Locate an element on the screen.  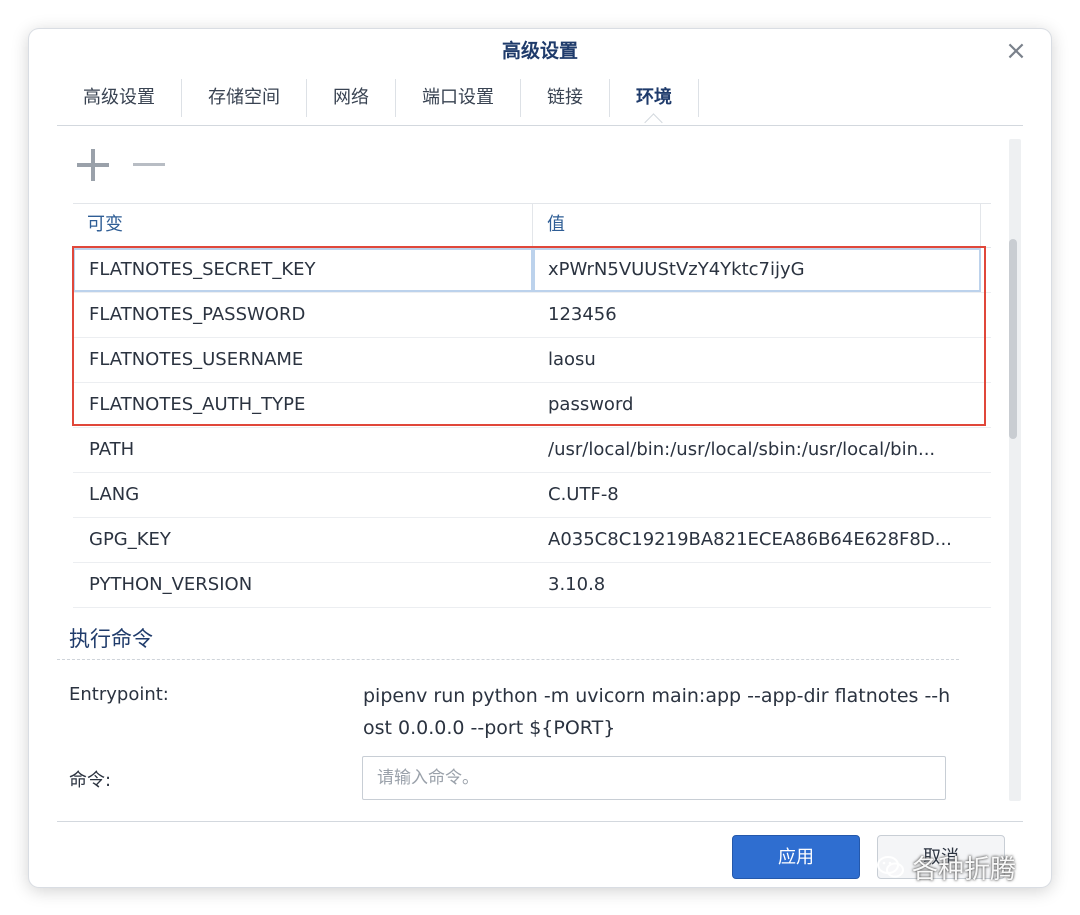
env-variable-name: FLATNOTES_PASSWORD is located at coordinates (303, 315).